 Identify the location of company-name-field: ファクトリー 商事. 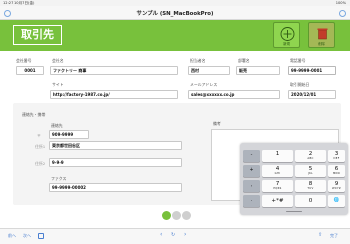
(114, 70).